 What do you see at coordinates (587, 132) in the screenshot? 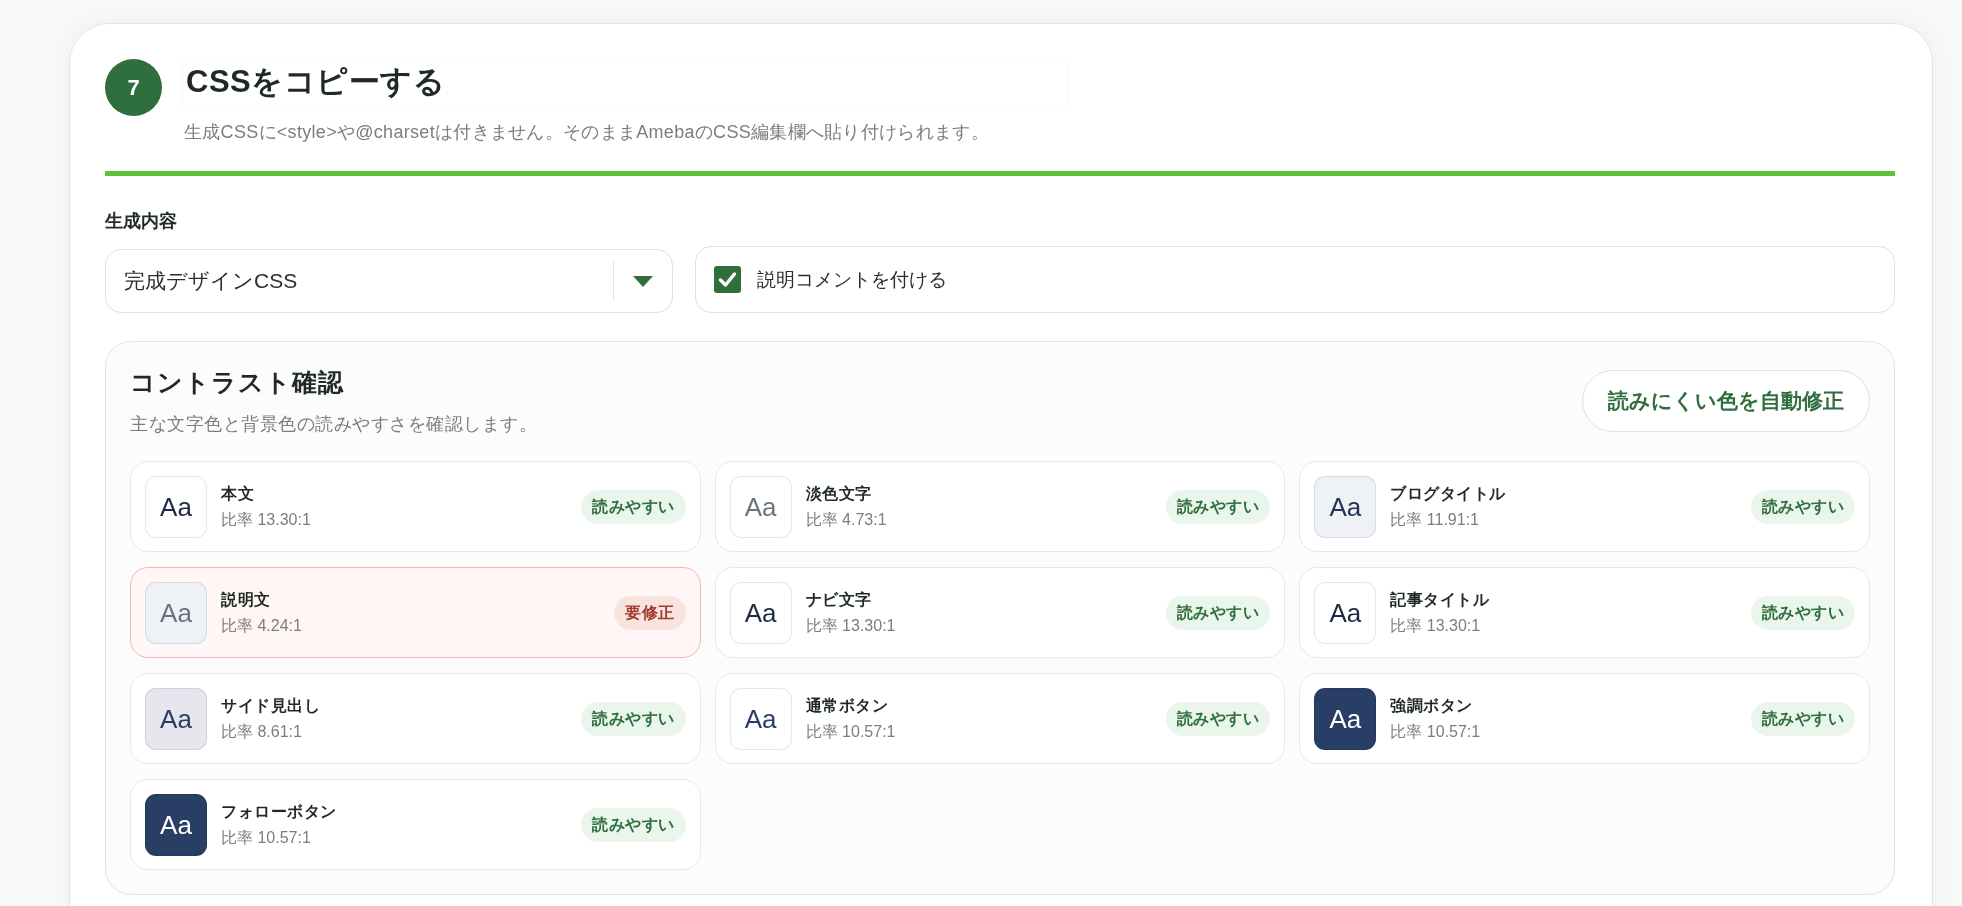
I see `section-description: 生成CSSに<style>や@charsetは付きません。そのままAmebaのCSS編集欄へ貼り付けられます。` at bounding box center [587, 132].